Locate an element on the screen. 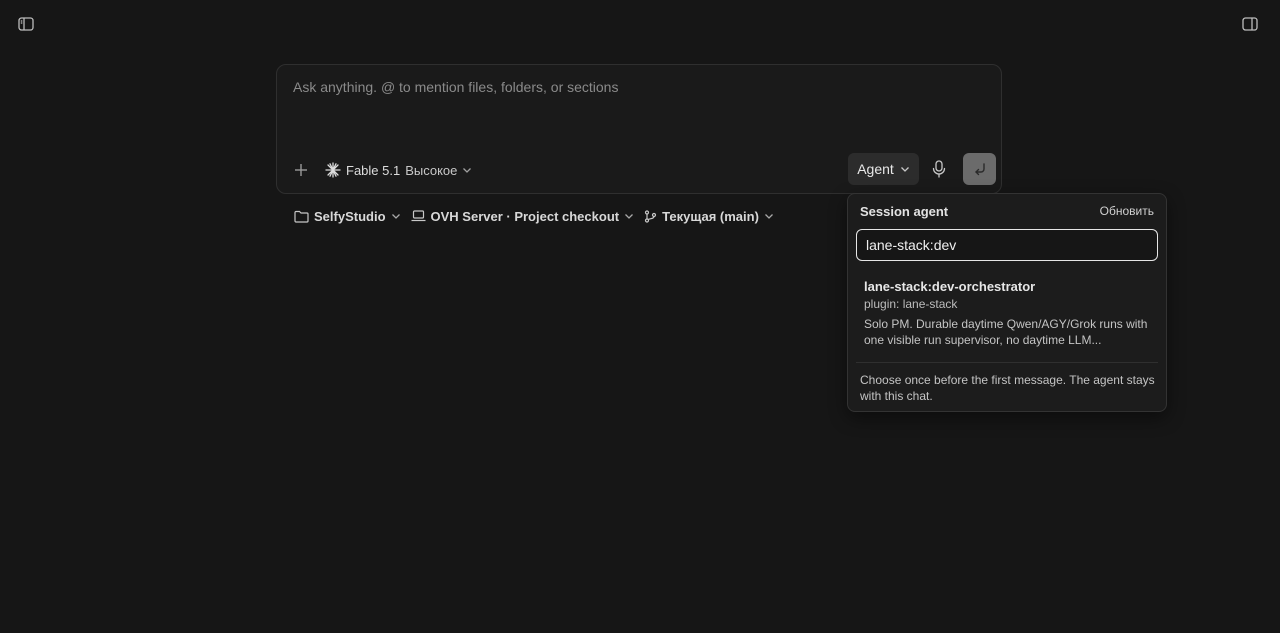 The width and height of the screenshot is (1280, 633). agent-option-name: lane-stack:dev-orchestrator is located at coordinates (950, 286).